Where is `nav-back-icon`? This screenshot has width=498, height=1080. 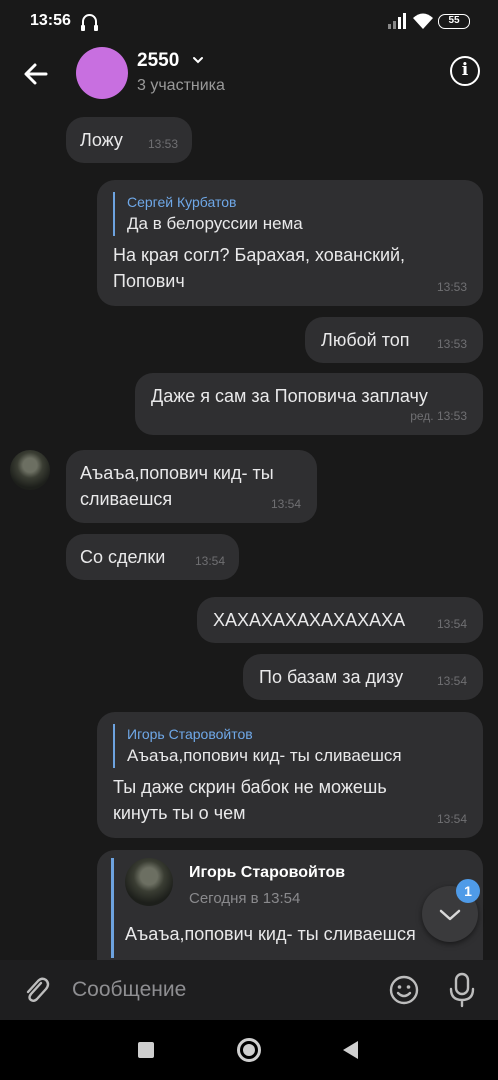 nav-back-icon is located at coordinates (350, 1050).